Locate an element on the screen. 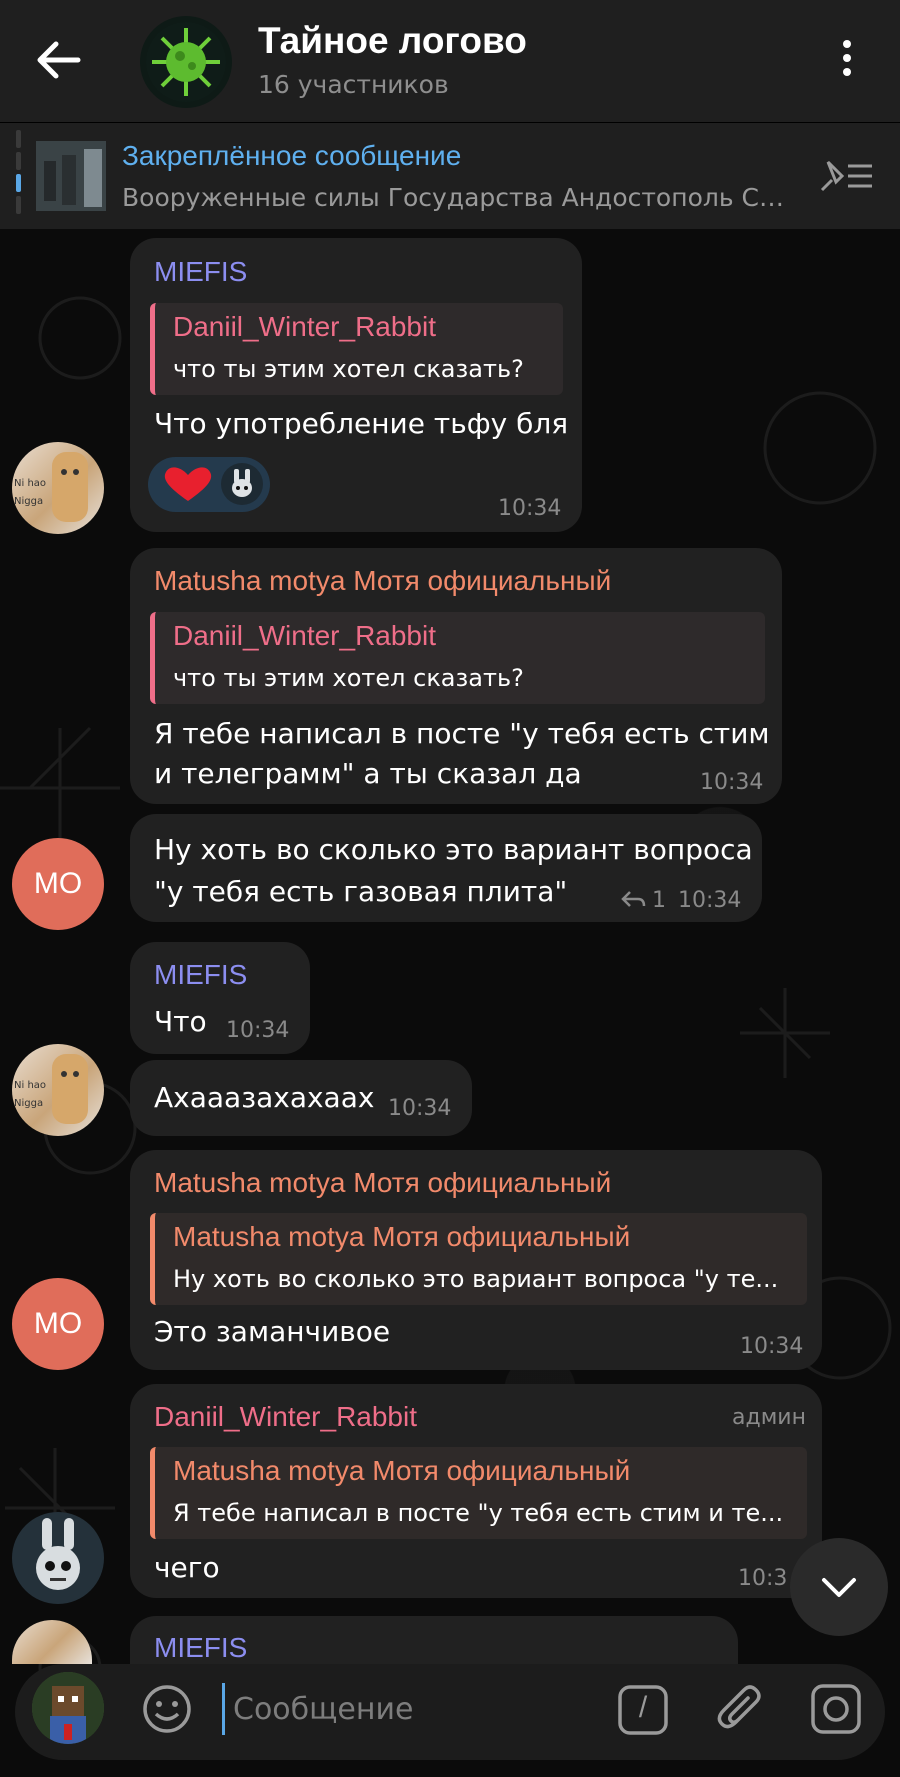 This screenshot has height=1777, width=900. pinned-title: Закреплённое сообщение is located at coordinates (292, 155).